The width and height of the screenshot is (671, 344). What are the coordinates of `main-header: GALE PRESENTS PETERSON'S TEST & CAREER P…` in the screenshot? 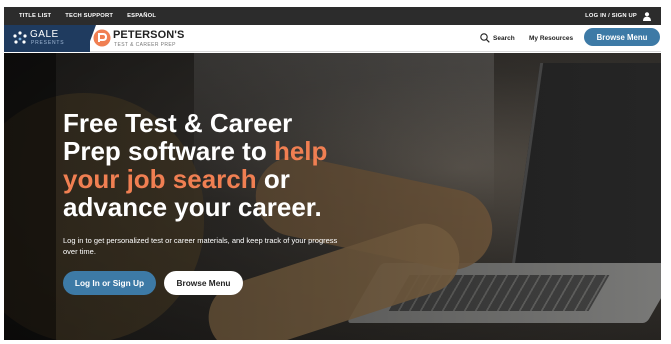 It's located at (332, 38).